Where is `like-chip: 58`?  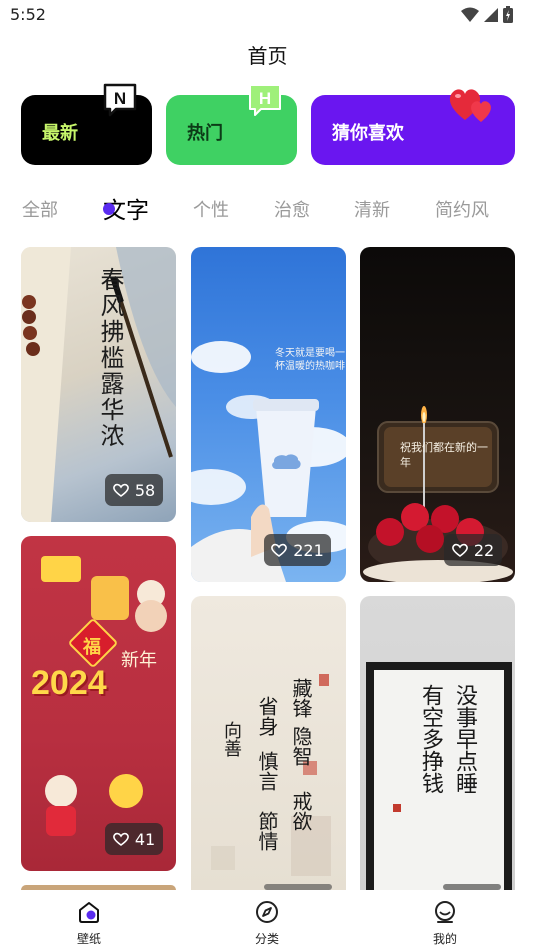
like-chip: 58 is located at coordinates (134, 490).